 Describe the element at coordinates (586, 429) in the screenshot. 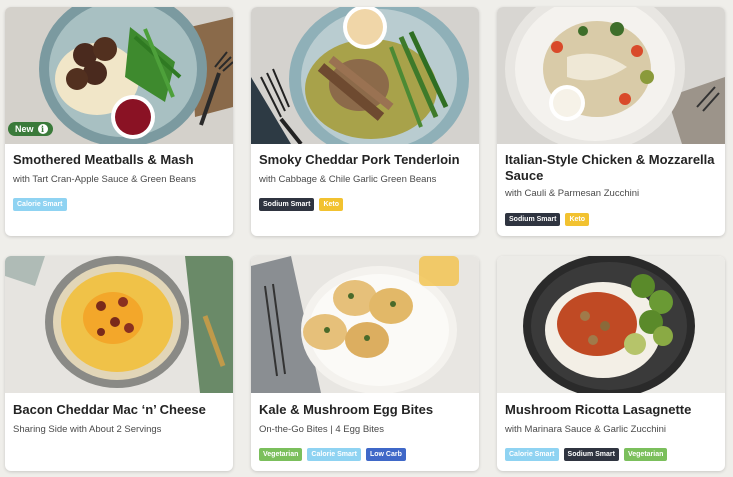

I see `meal-subtitle: with Marinara Sauce & Garlic Zucchini` at that location.